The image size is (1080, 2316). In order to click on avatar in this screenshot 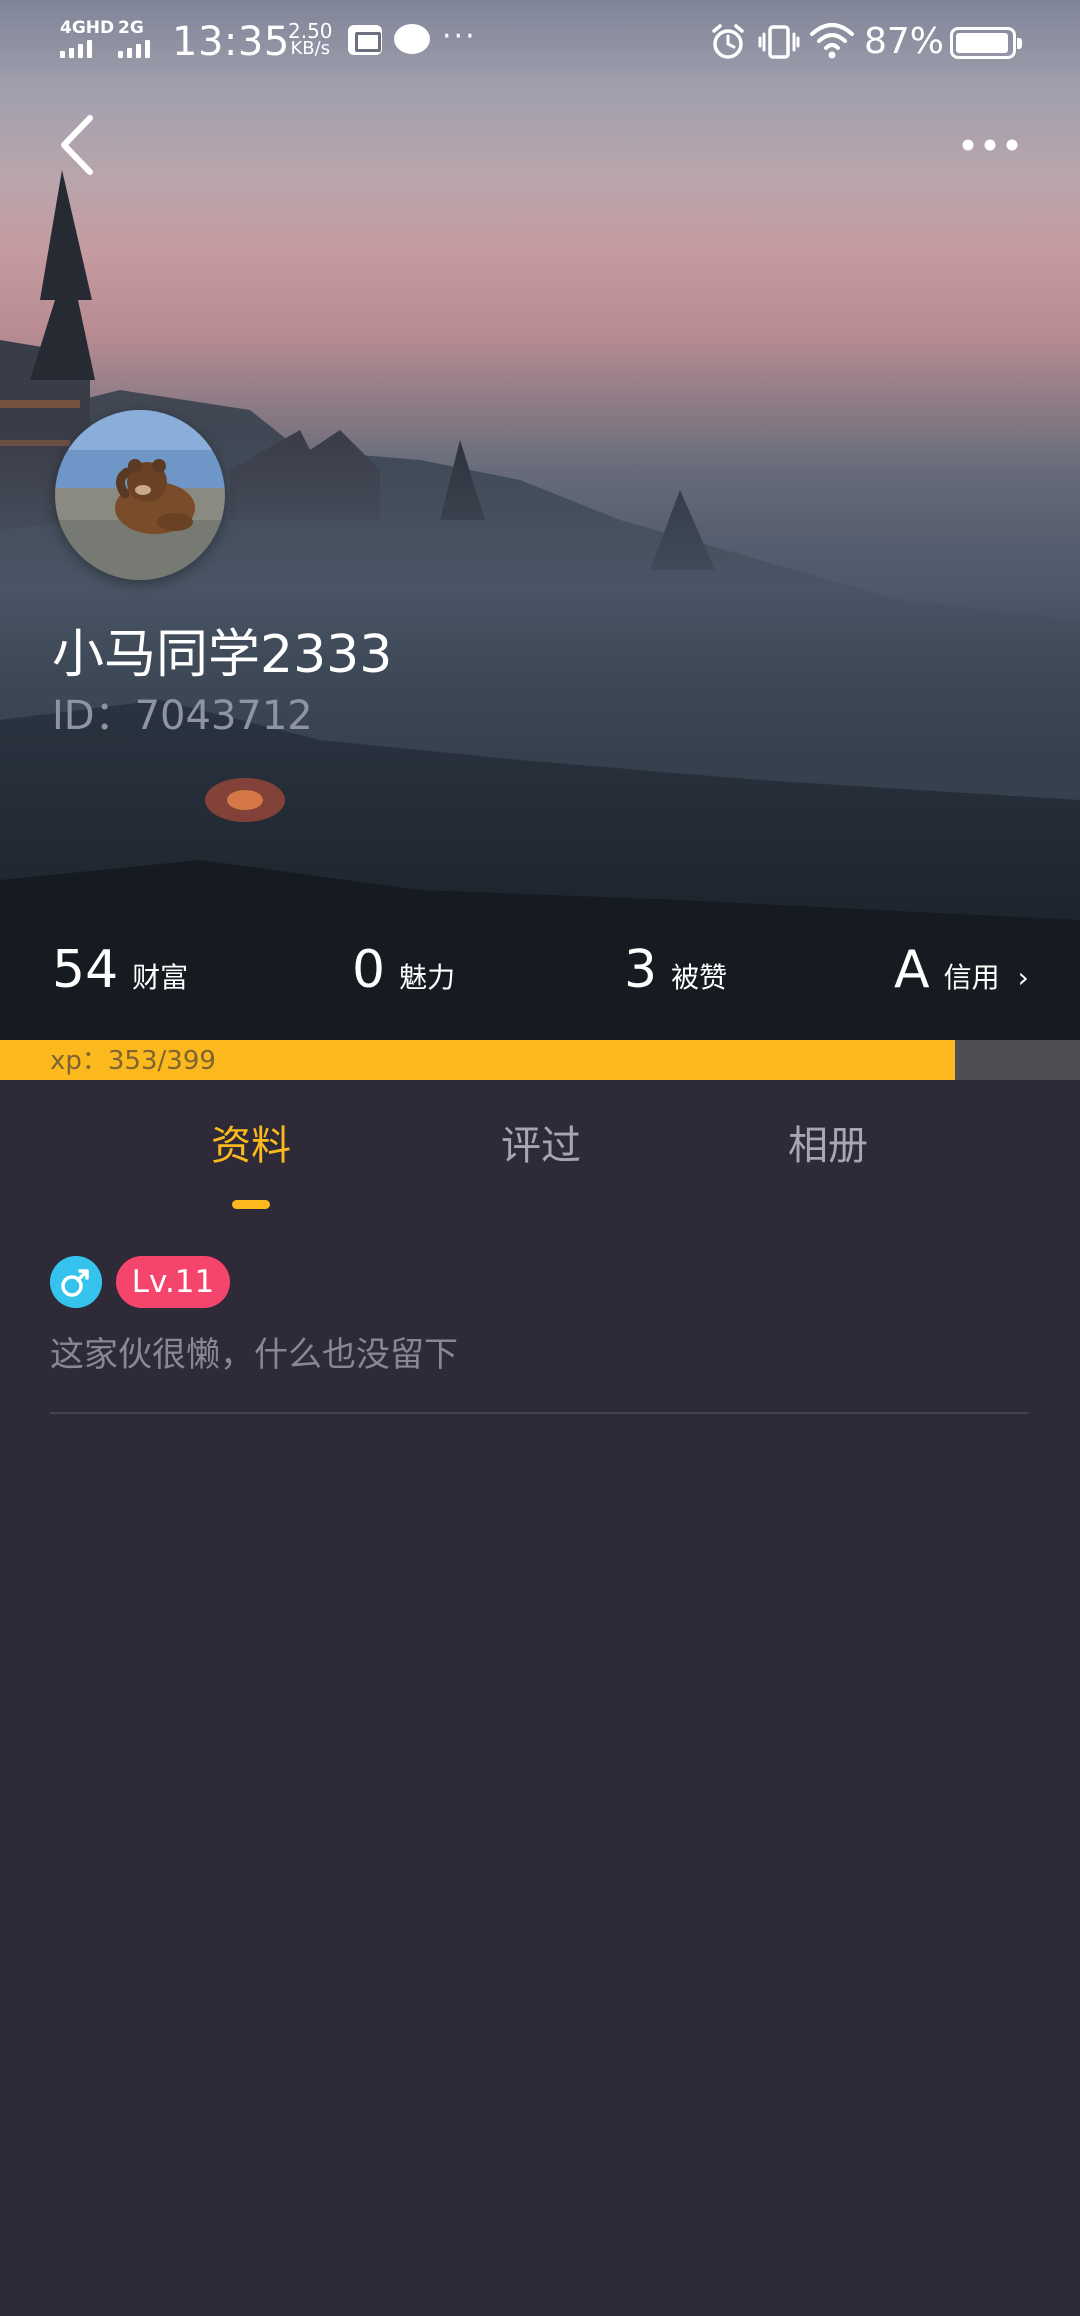, I will do `click(140, 495)`.